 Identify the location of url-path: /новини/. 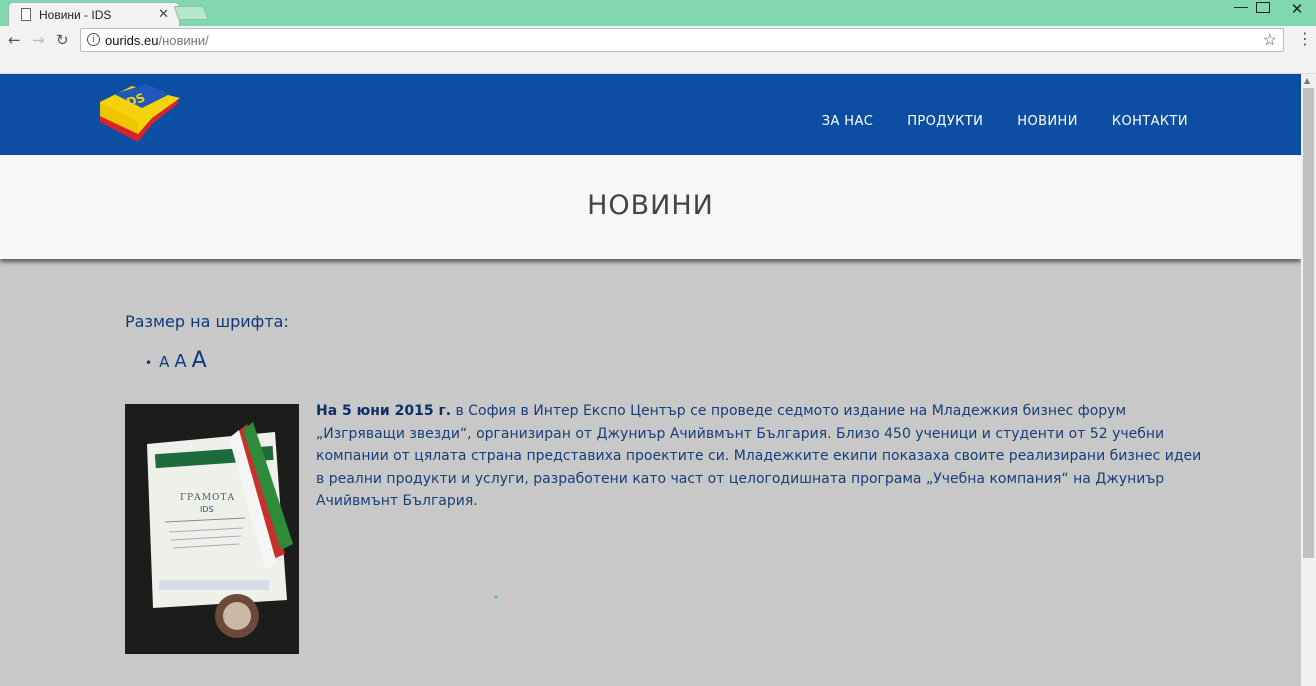
(183, 40).